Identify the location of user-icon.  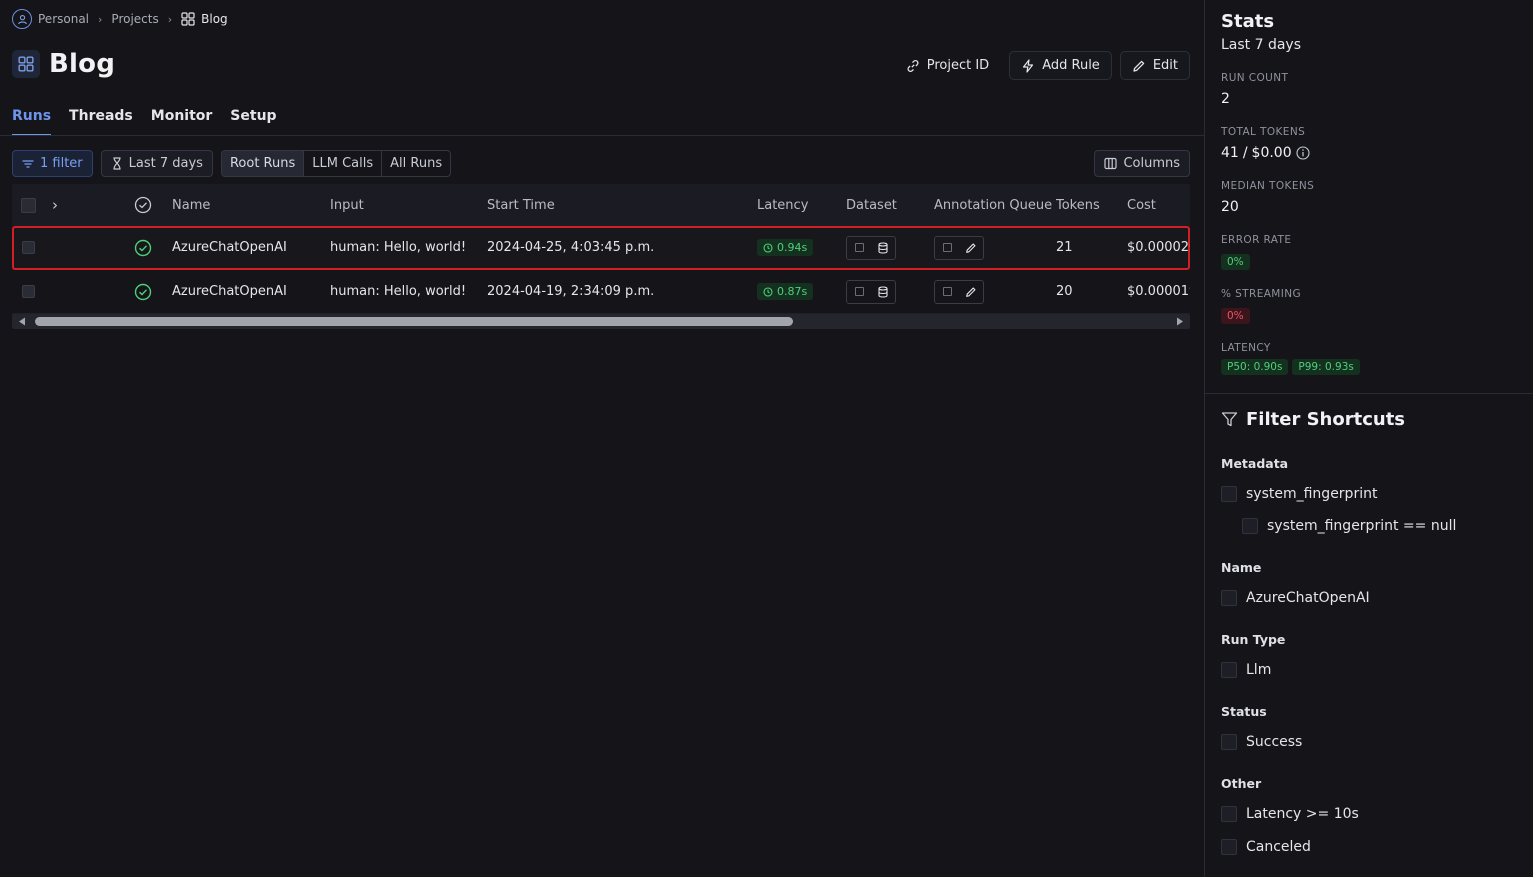
(22, 19).